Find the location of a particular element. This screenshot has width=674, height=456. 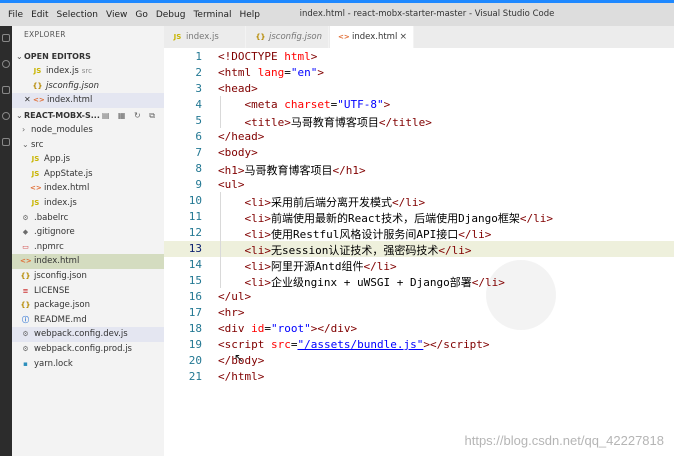

open-editor-label: index.html is located at coordinates (70, 100).